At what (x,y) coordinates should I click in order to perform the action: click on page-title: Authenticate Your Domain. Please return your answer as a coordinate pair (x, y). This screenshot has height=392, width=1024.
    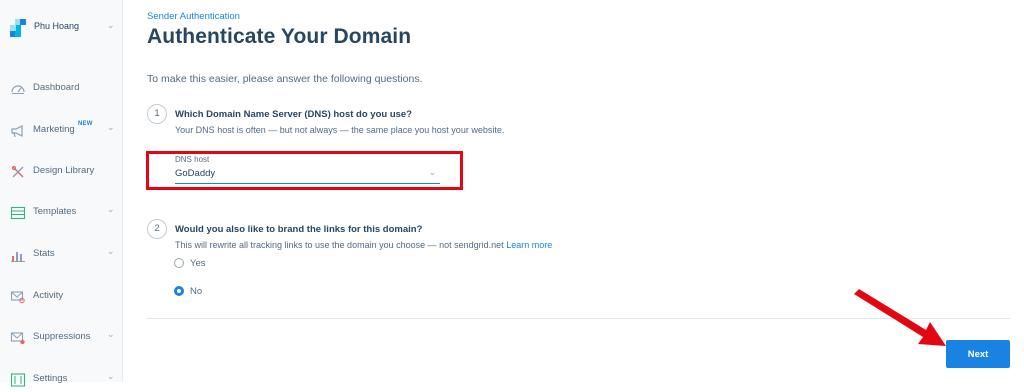
    Looking at the image, I should click on (279, 36).